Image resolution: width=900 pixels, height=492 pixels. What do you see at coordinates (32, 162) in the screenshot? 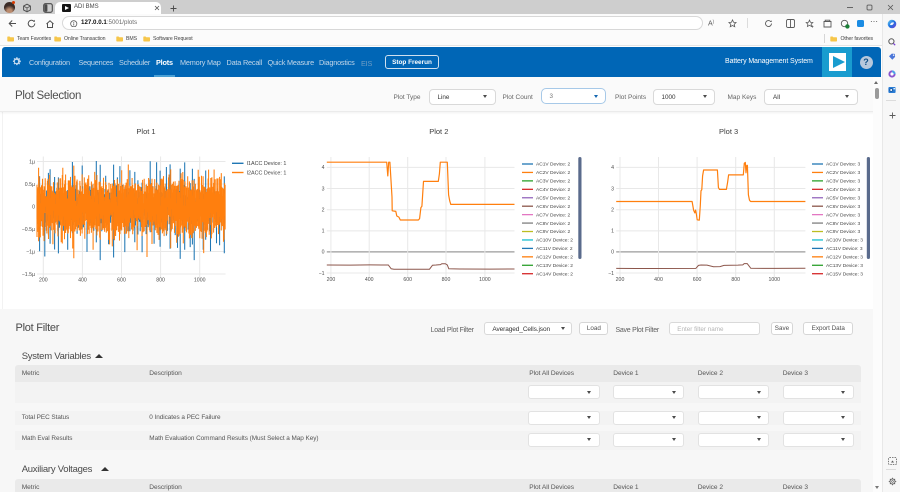
I see `svg-text: 1µ` at bounding box center [32, 162].